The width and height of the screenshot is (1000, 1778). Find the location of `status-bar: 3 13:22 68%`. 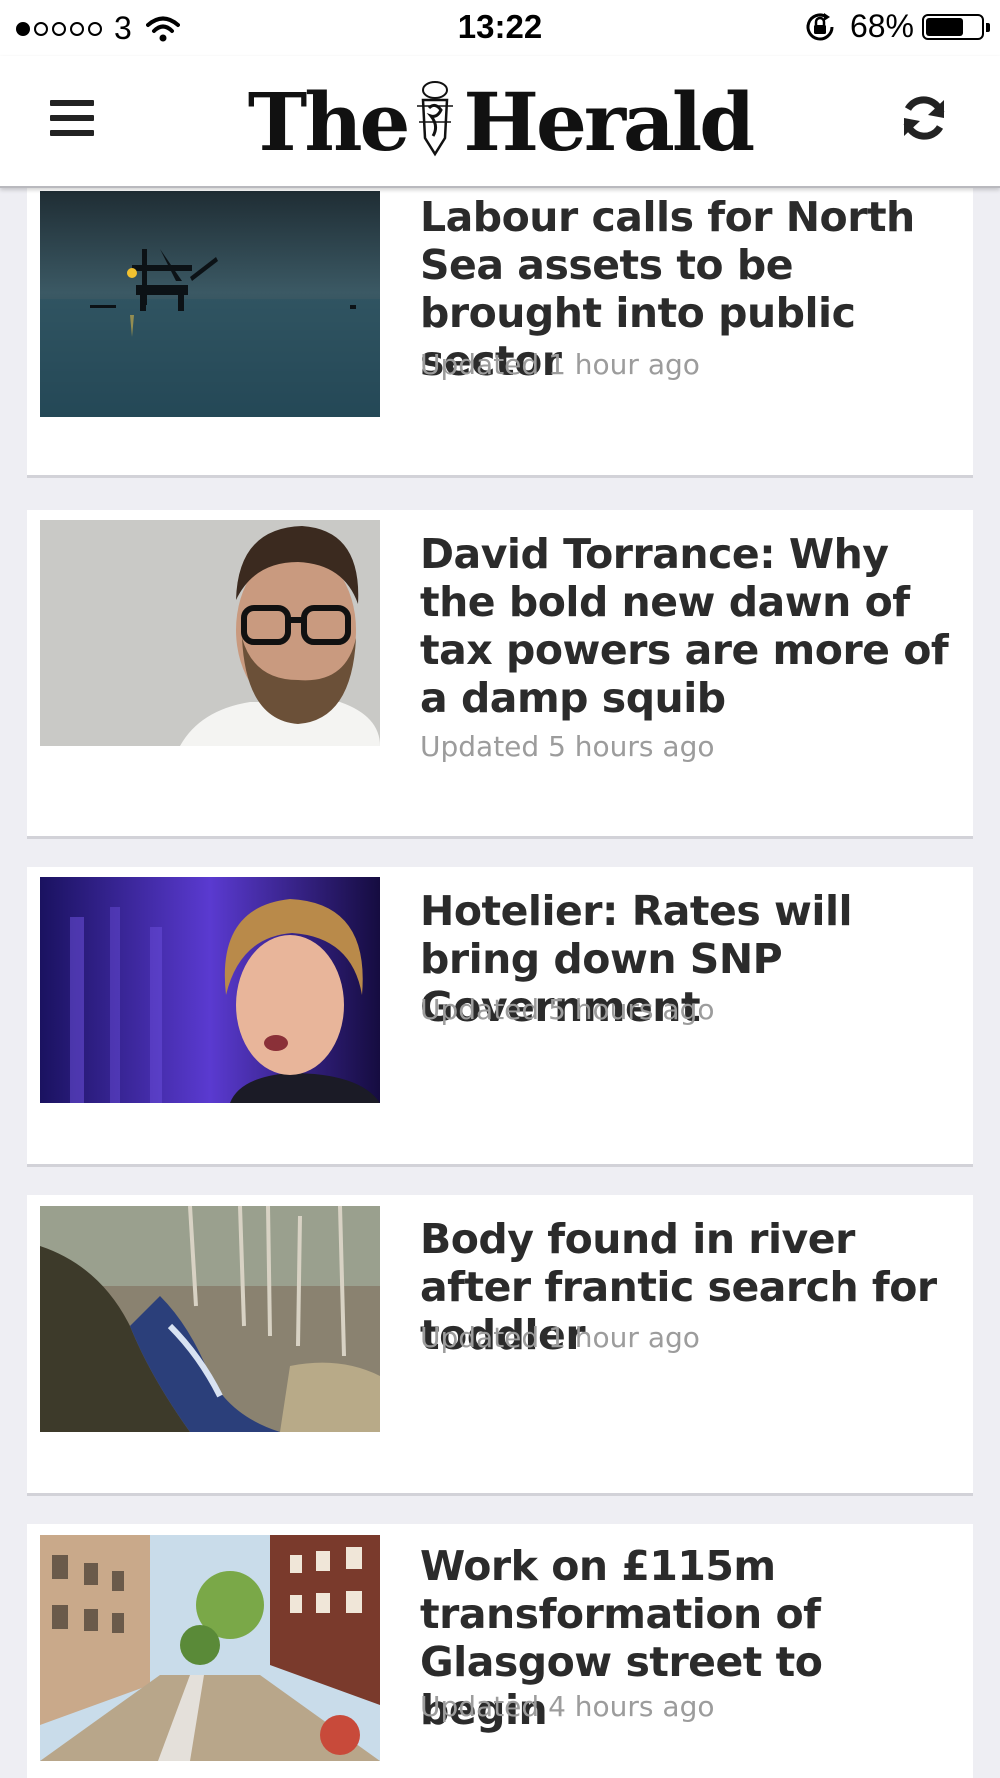

status-bar: 3 13:22 68% is located at coordinates (500, 28).